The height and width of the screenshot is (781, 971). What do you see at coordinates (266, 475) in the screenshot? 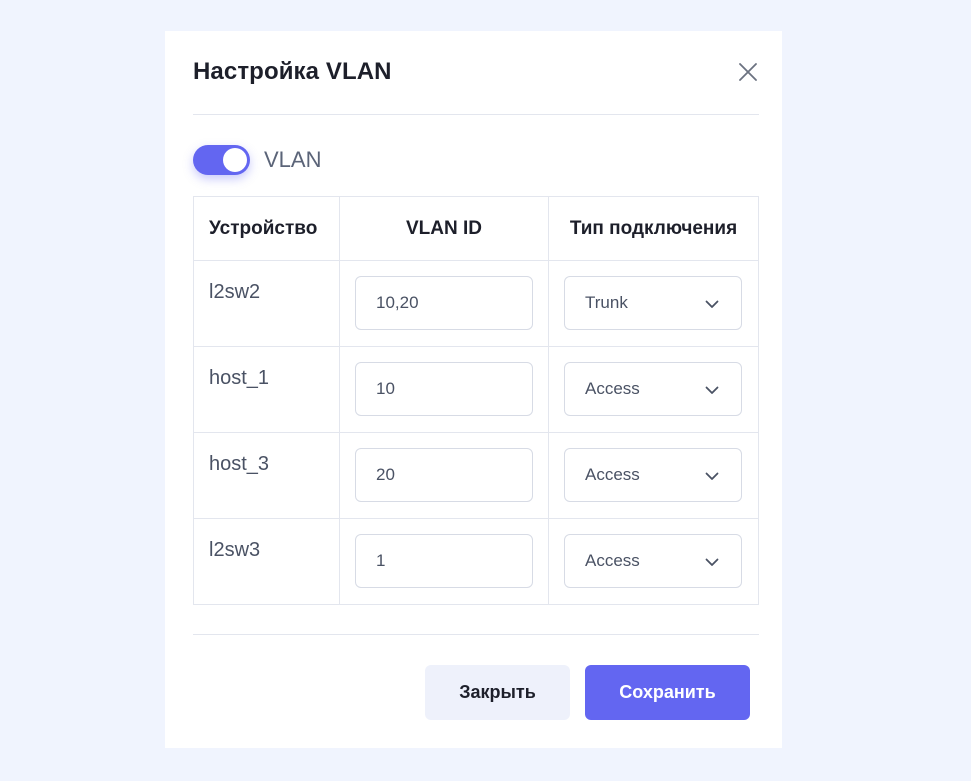
I see `device-name: host_3` at bounding box center [266, 475].